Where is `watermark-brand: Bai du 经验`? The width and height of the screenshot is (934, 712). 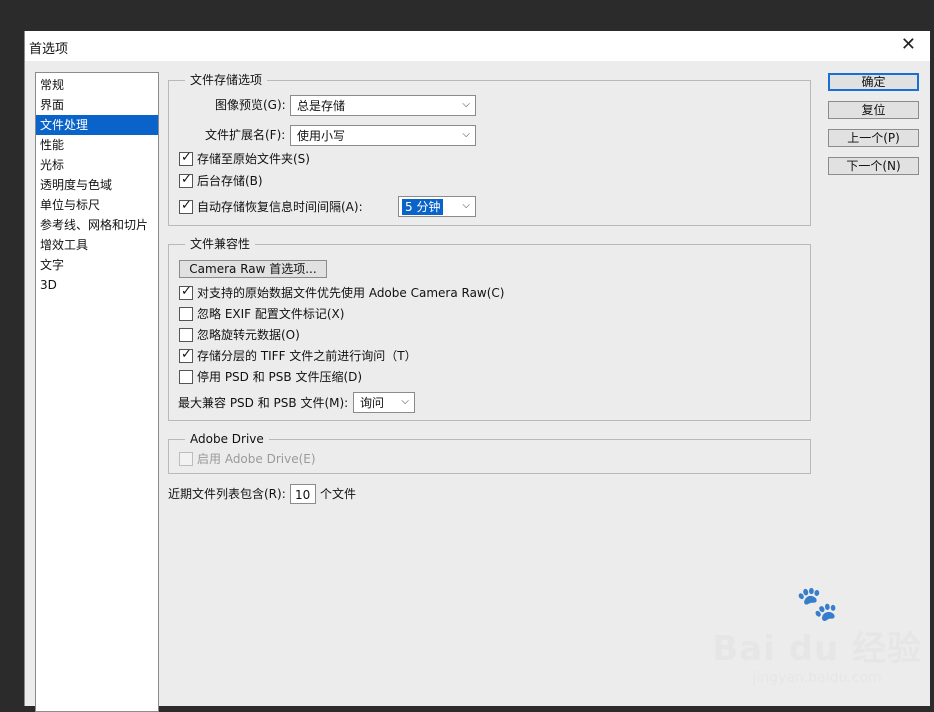
watermark-brand: Bai du 经验 is located at coordinates (817, 649).